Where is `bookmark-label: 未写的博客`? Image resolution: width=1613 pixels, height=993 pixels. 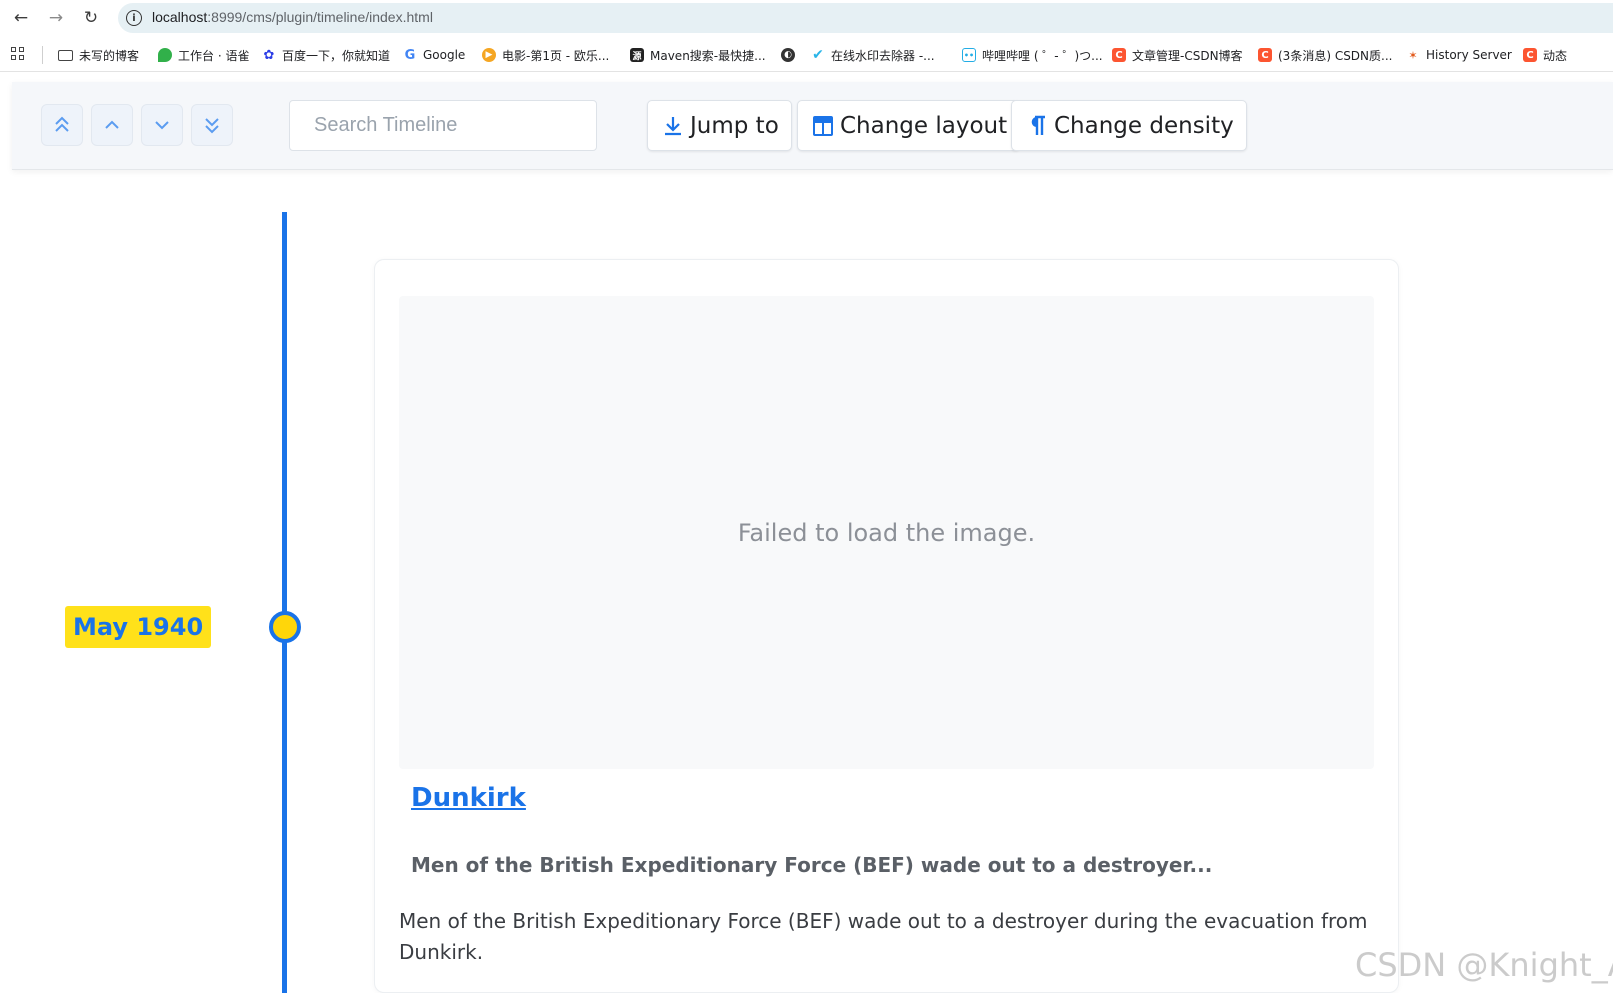 bookmark-label: 未写的博客 is located at coordinates (109, 55).